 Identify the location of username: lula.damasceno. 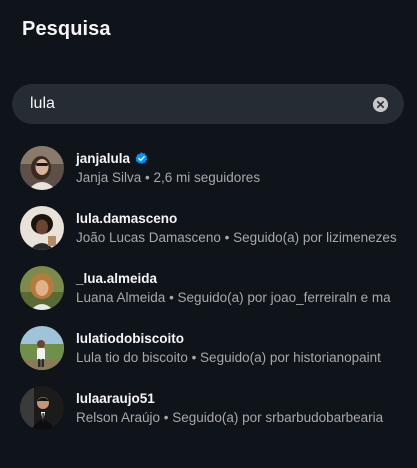
(127, 218).